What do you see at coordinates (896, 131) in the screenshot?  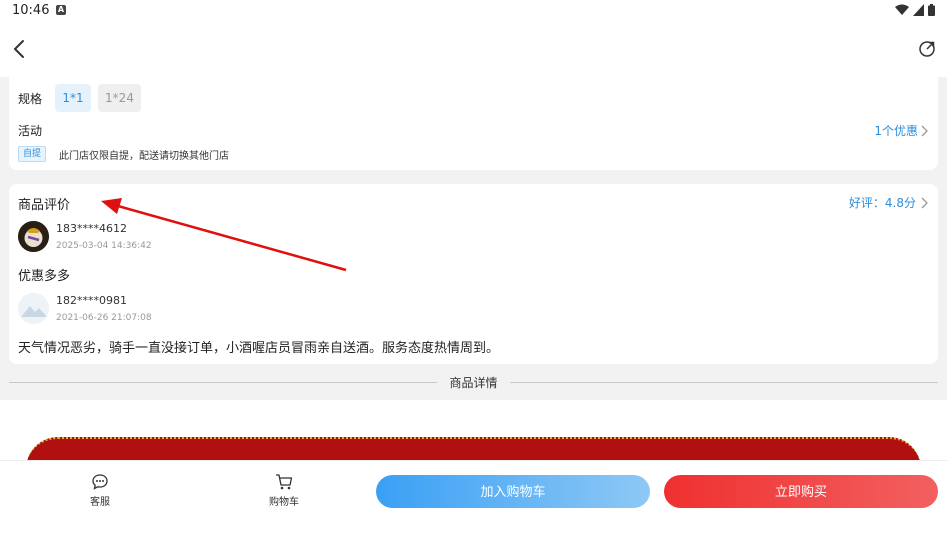 I see `discount-link-label: 1个优惠` at bounding box center [896, 131].